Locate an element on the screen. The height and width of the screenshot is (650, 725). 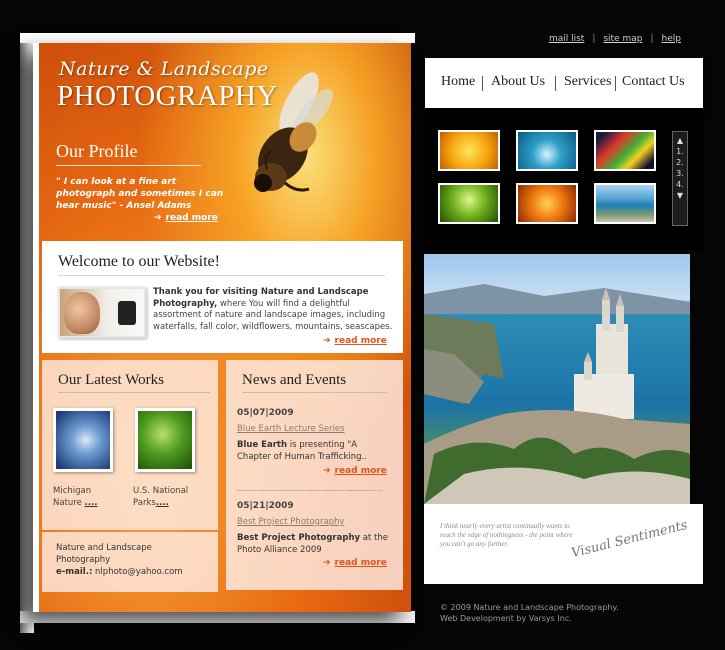
work-thumb-michigan is located at coordinates (83, 440).